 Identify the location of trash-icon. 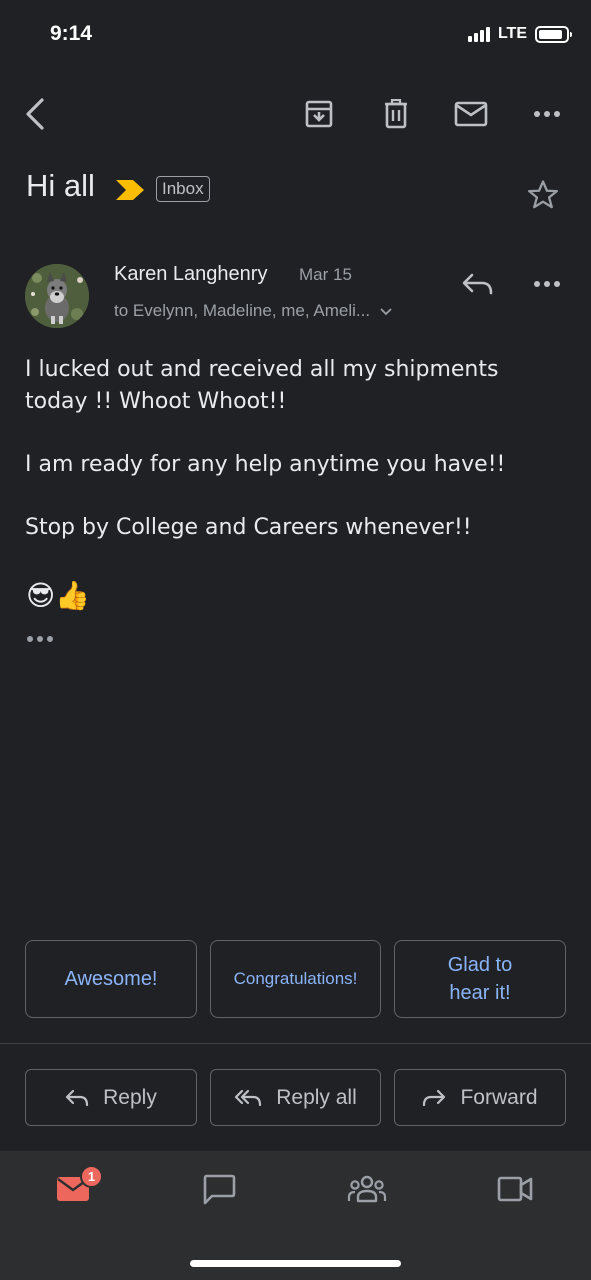
(396, 114).